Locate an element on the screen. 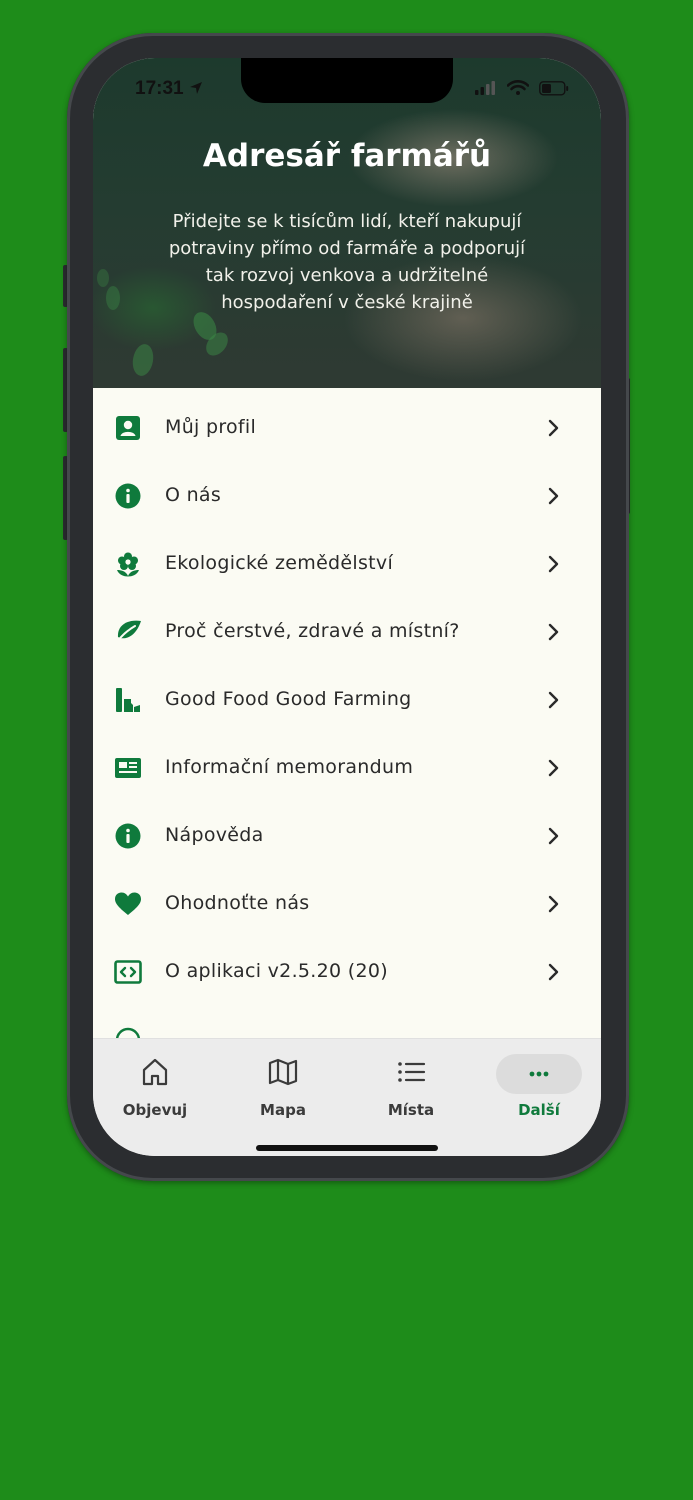  wifi-icon is located at coordinates (518, 87).